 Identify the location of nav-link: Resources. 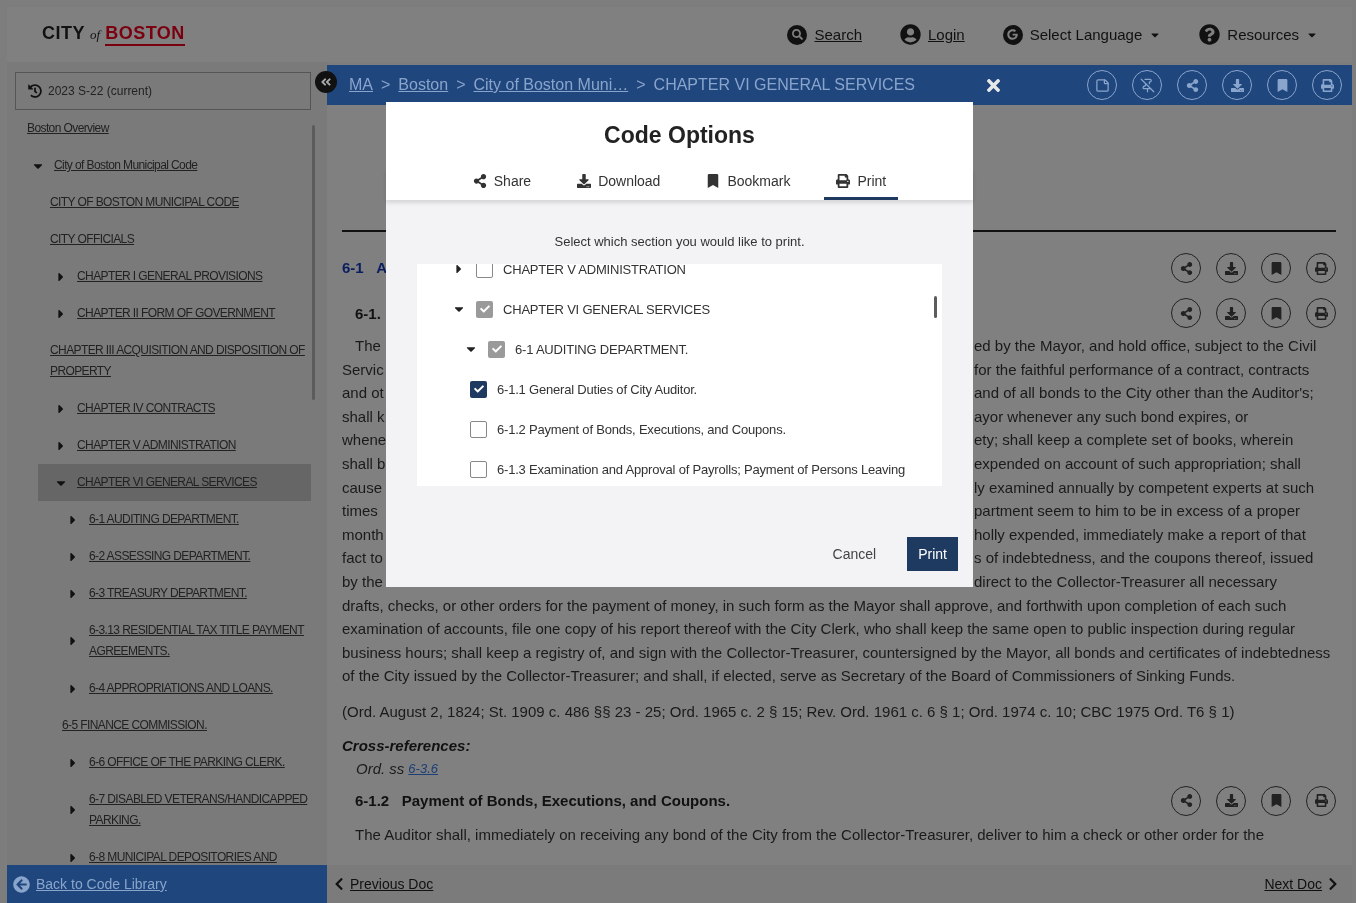
(1258, 34).